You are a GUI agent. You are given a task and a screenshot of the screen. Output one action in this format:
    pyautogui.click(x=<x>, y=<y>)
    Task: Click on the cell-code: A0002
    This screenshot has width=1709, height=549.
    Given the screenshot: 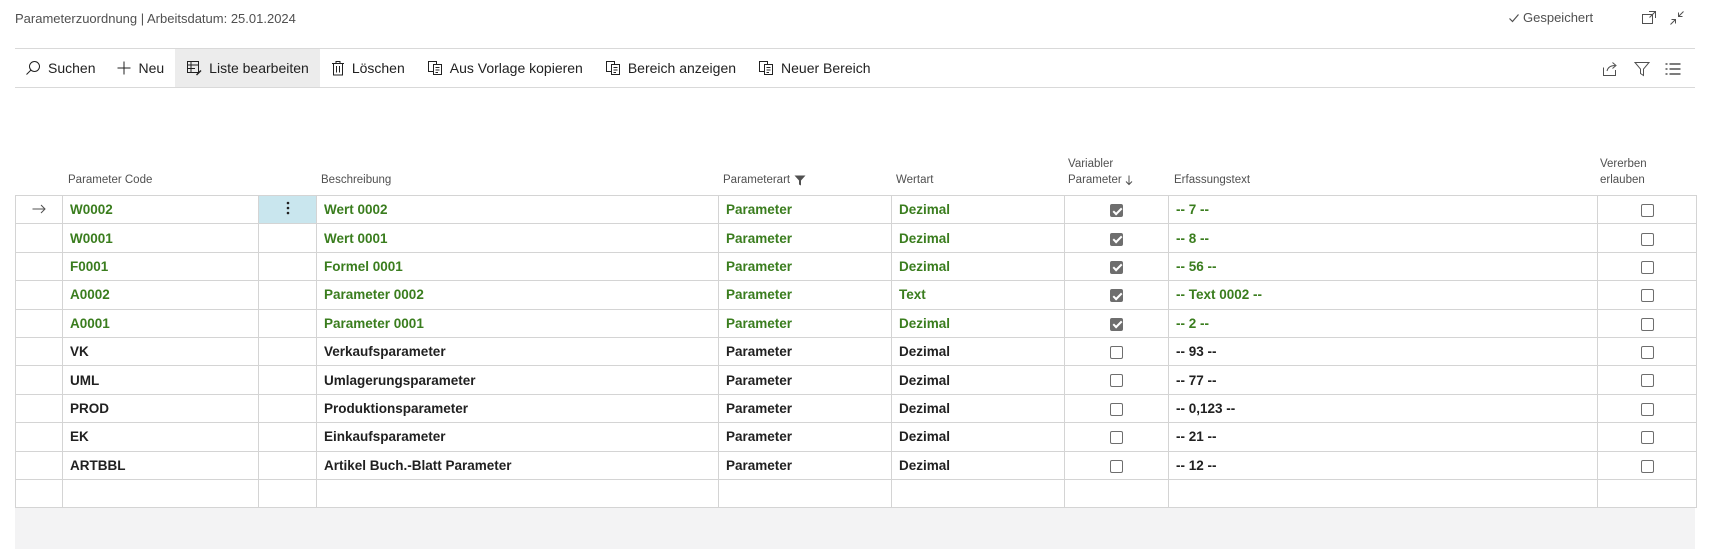 What is the action you would take?
    pyautogui.click(x=160, y=295)
    